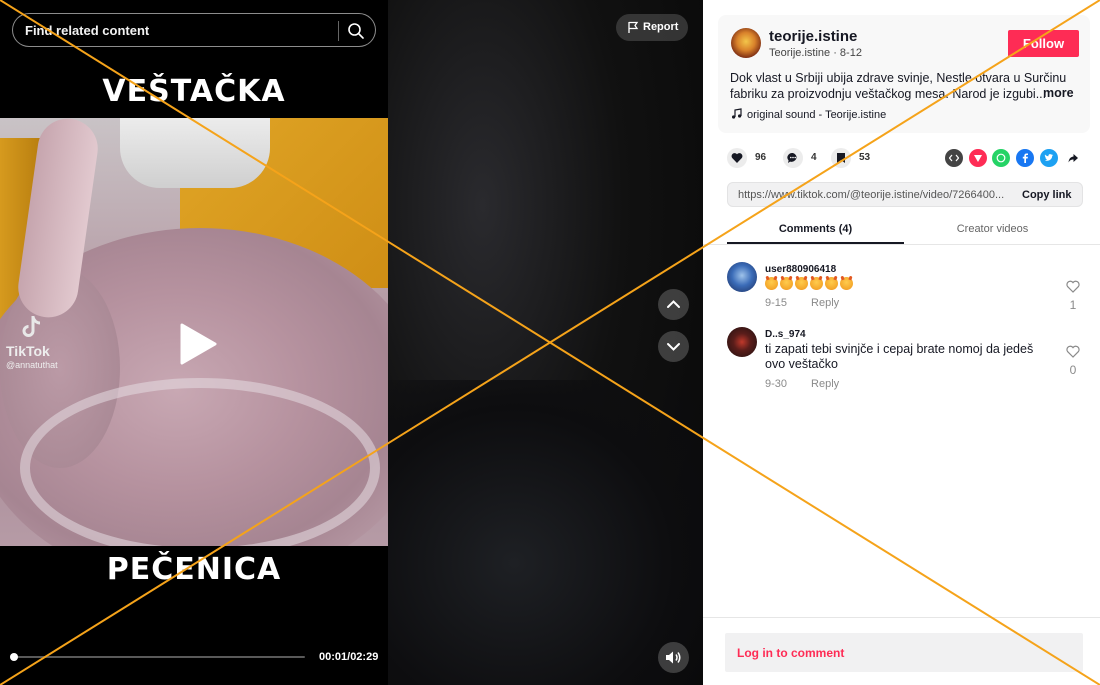 Image resolution: width=1100 pixels, height=685 pixels. I want to click on send-glyph, so click(978, 158).